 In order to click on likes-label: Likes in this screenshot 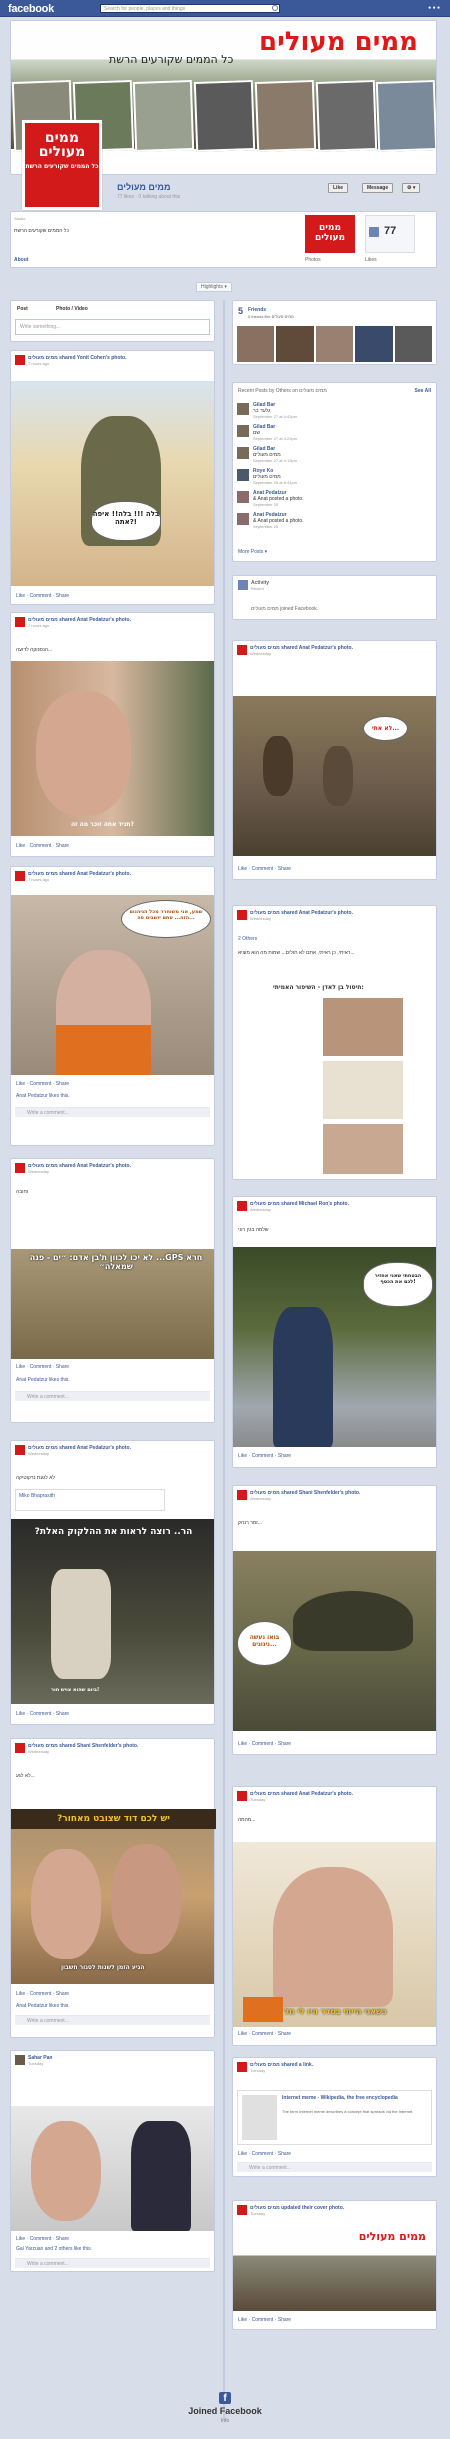, I will do `click(371, 260)`.